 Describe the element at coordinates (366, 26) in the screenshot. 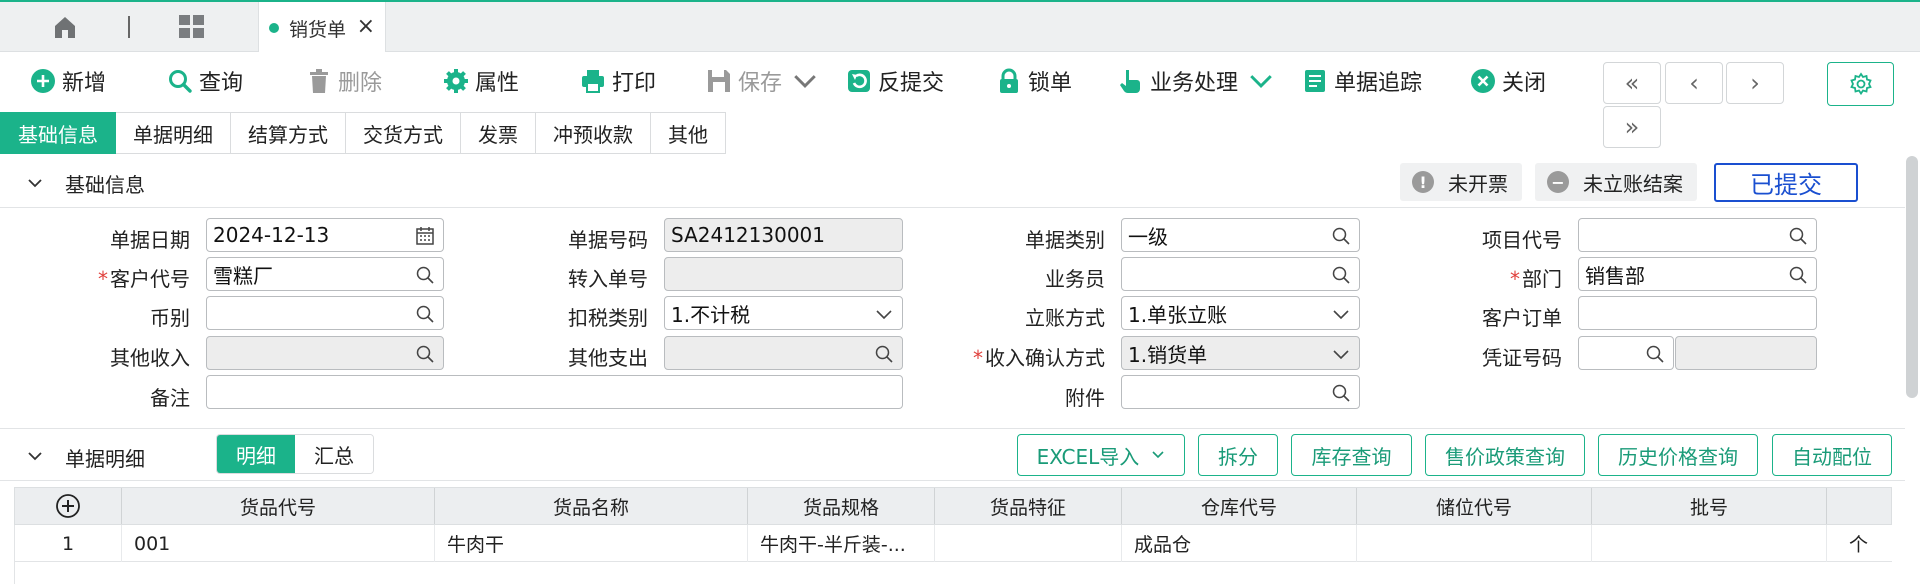

I see `close-tab-icon: ×` at that location.